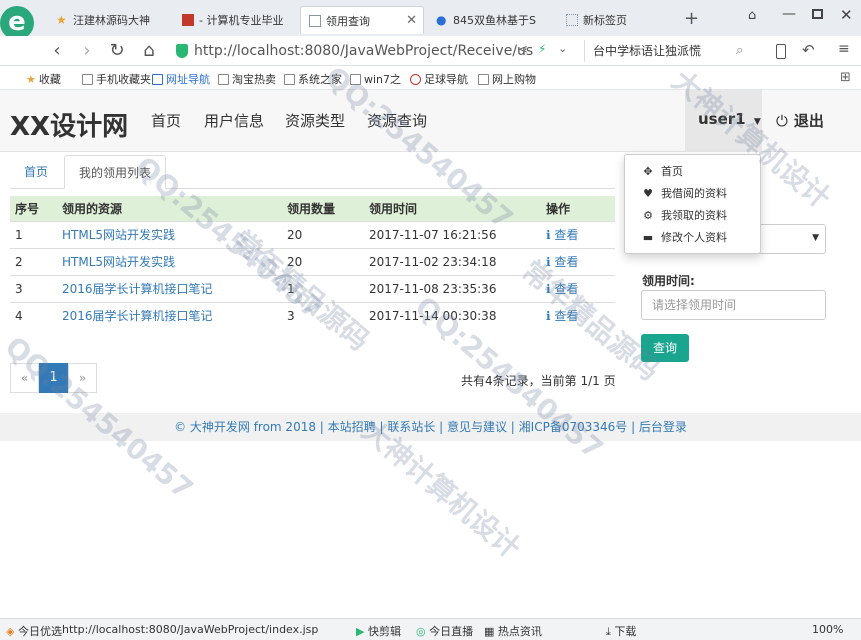  I want to click on menu-icon: ≡, so click(844, 49).